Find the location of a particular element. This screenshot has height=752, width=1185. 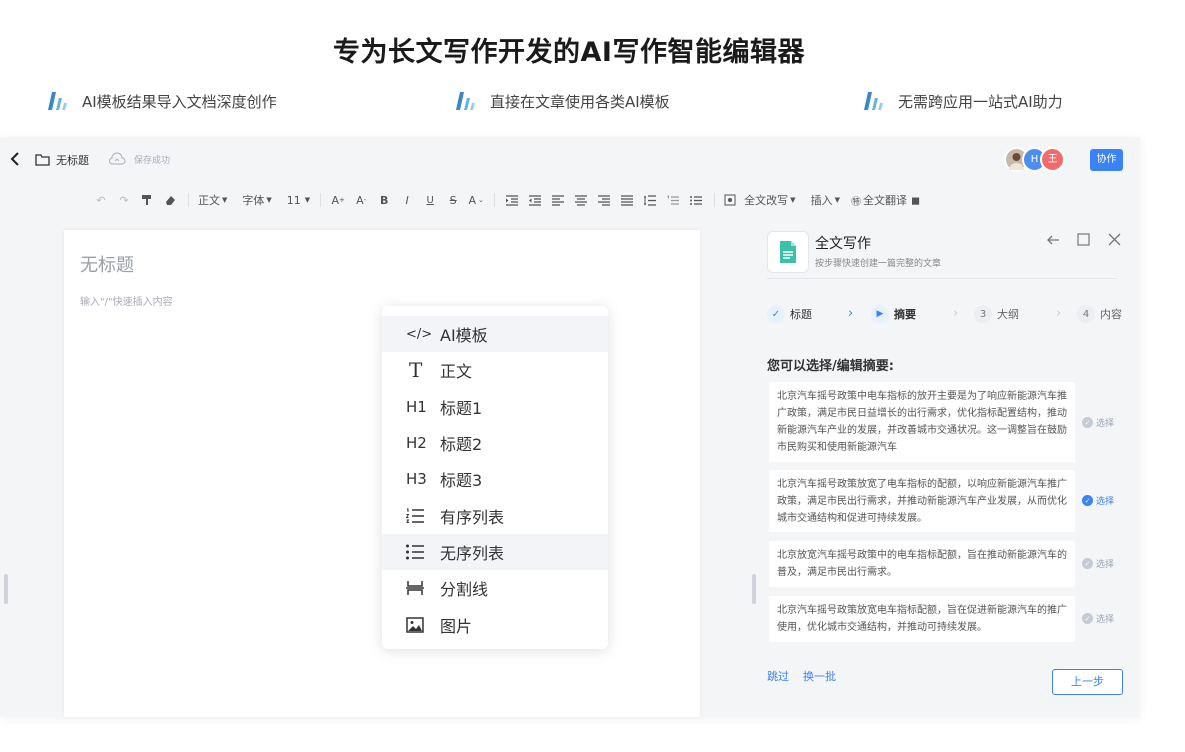

italic-button: I is located at coordinates (407, 200).